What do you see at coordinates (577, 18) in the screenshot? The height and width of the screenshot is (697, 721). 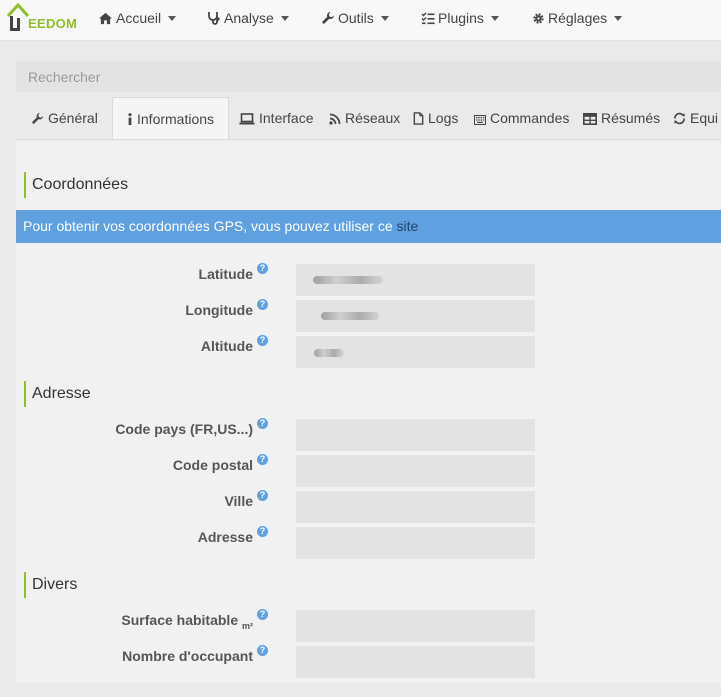 I see `menu-reglages: Réglages` at bounding box center [577, 18].